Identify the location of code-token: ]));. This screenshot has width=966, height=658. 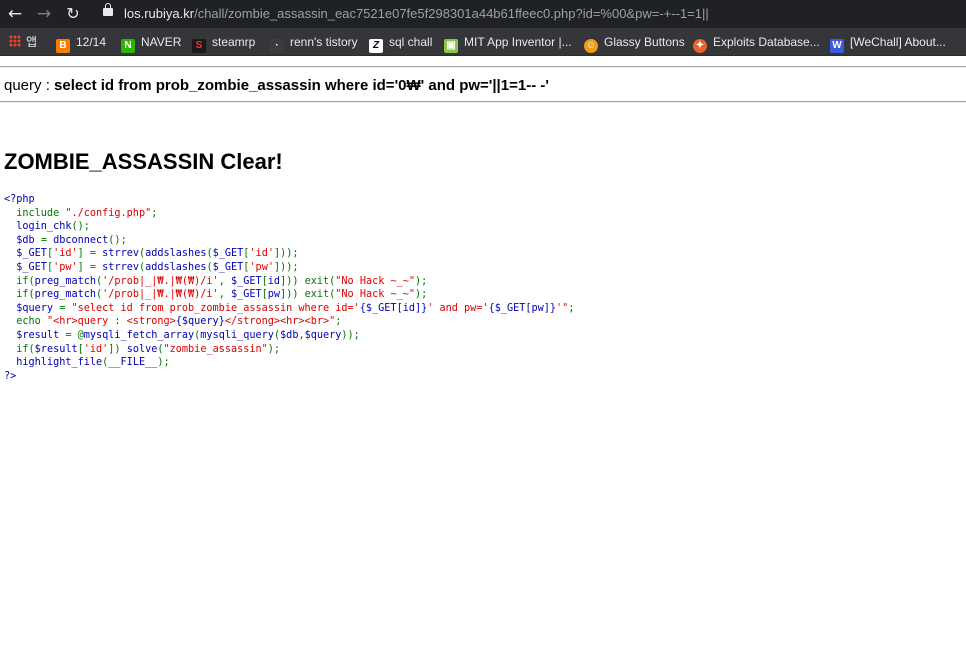
(286, 254).